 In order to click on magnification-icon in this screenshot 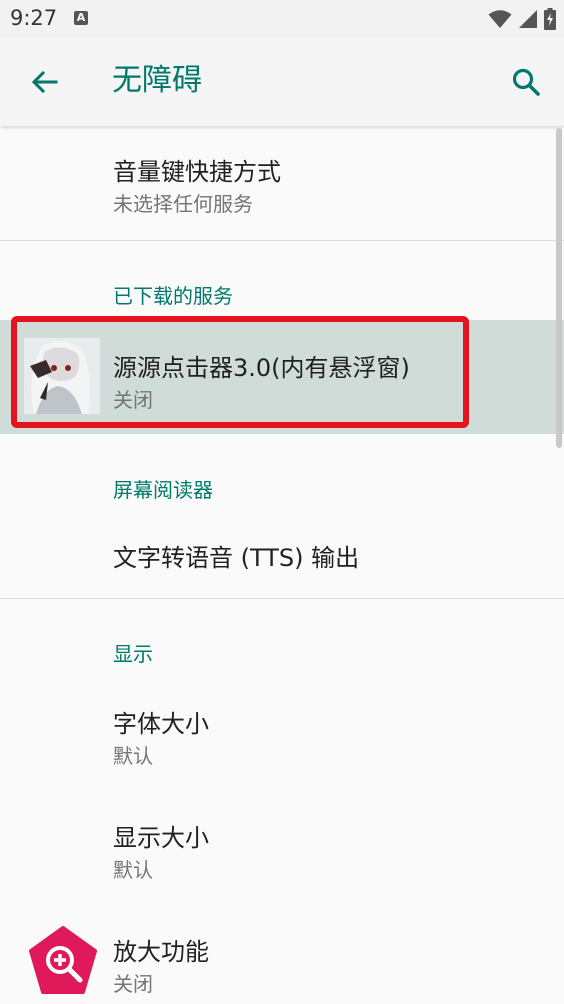, I will do `click(63, 960)`.